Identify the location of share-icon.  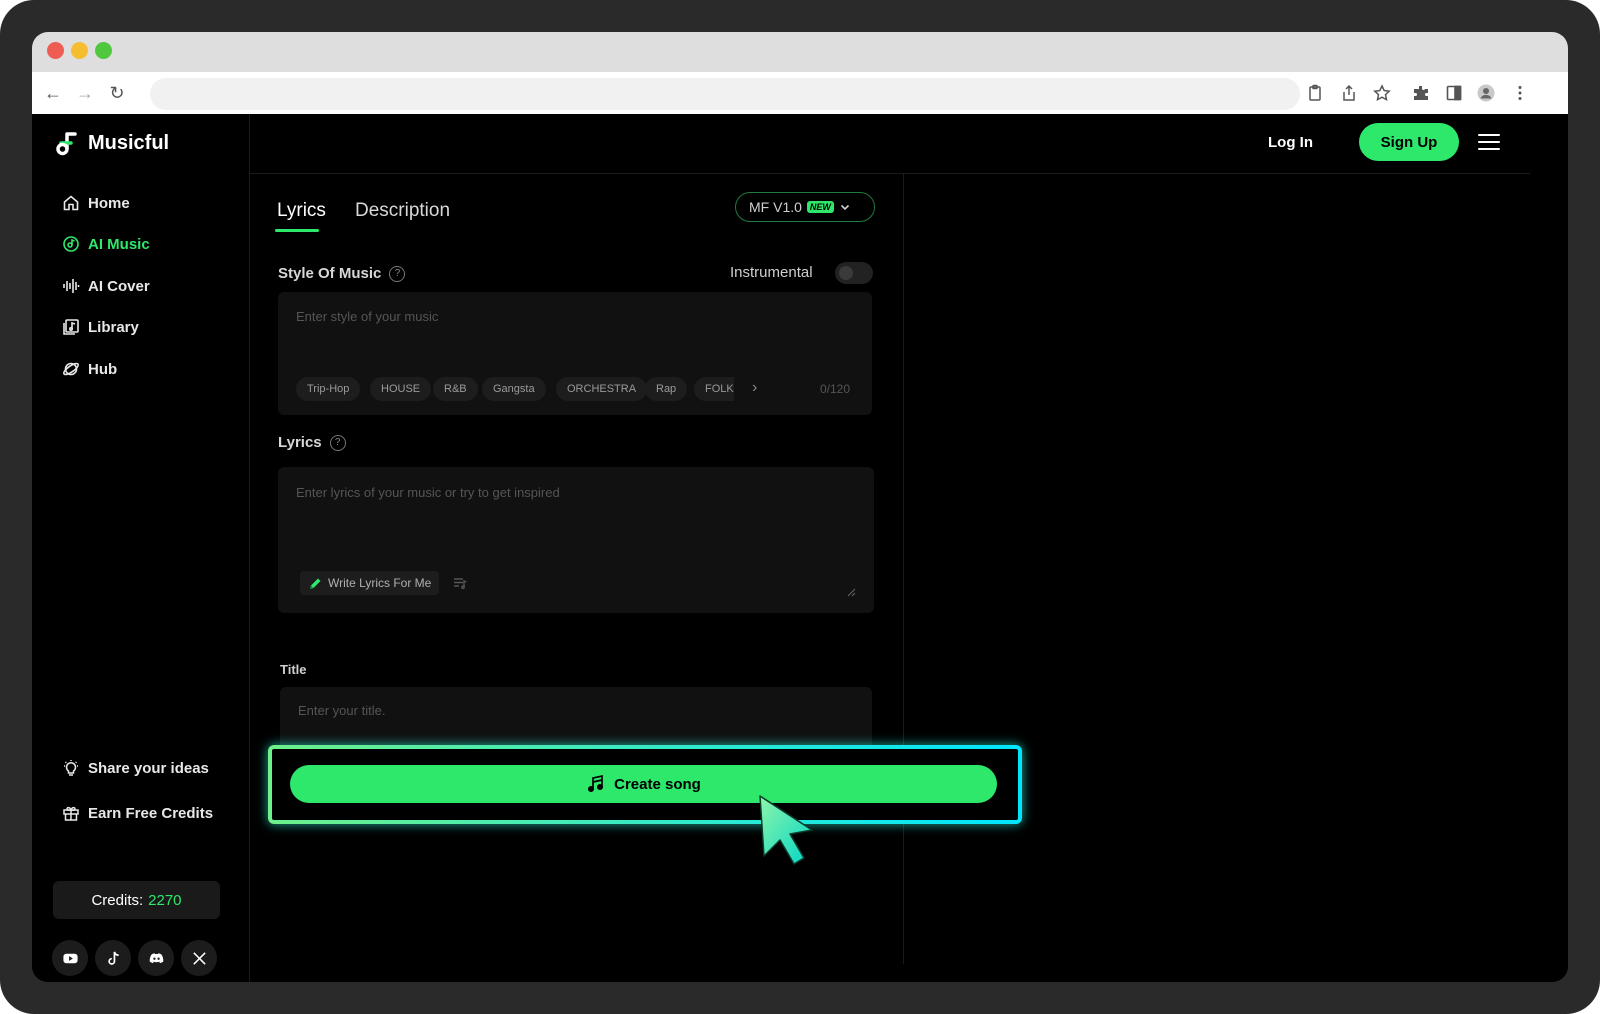
(1349, 93).